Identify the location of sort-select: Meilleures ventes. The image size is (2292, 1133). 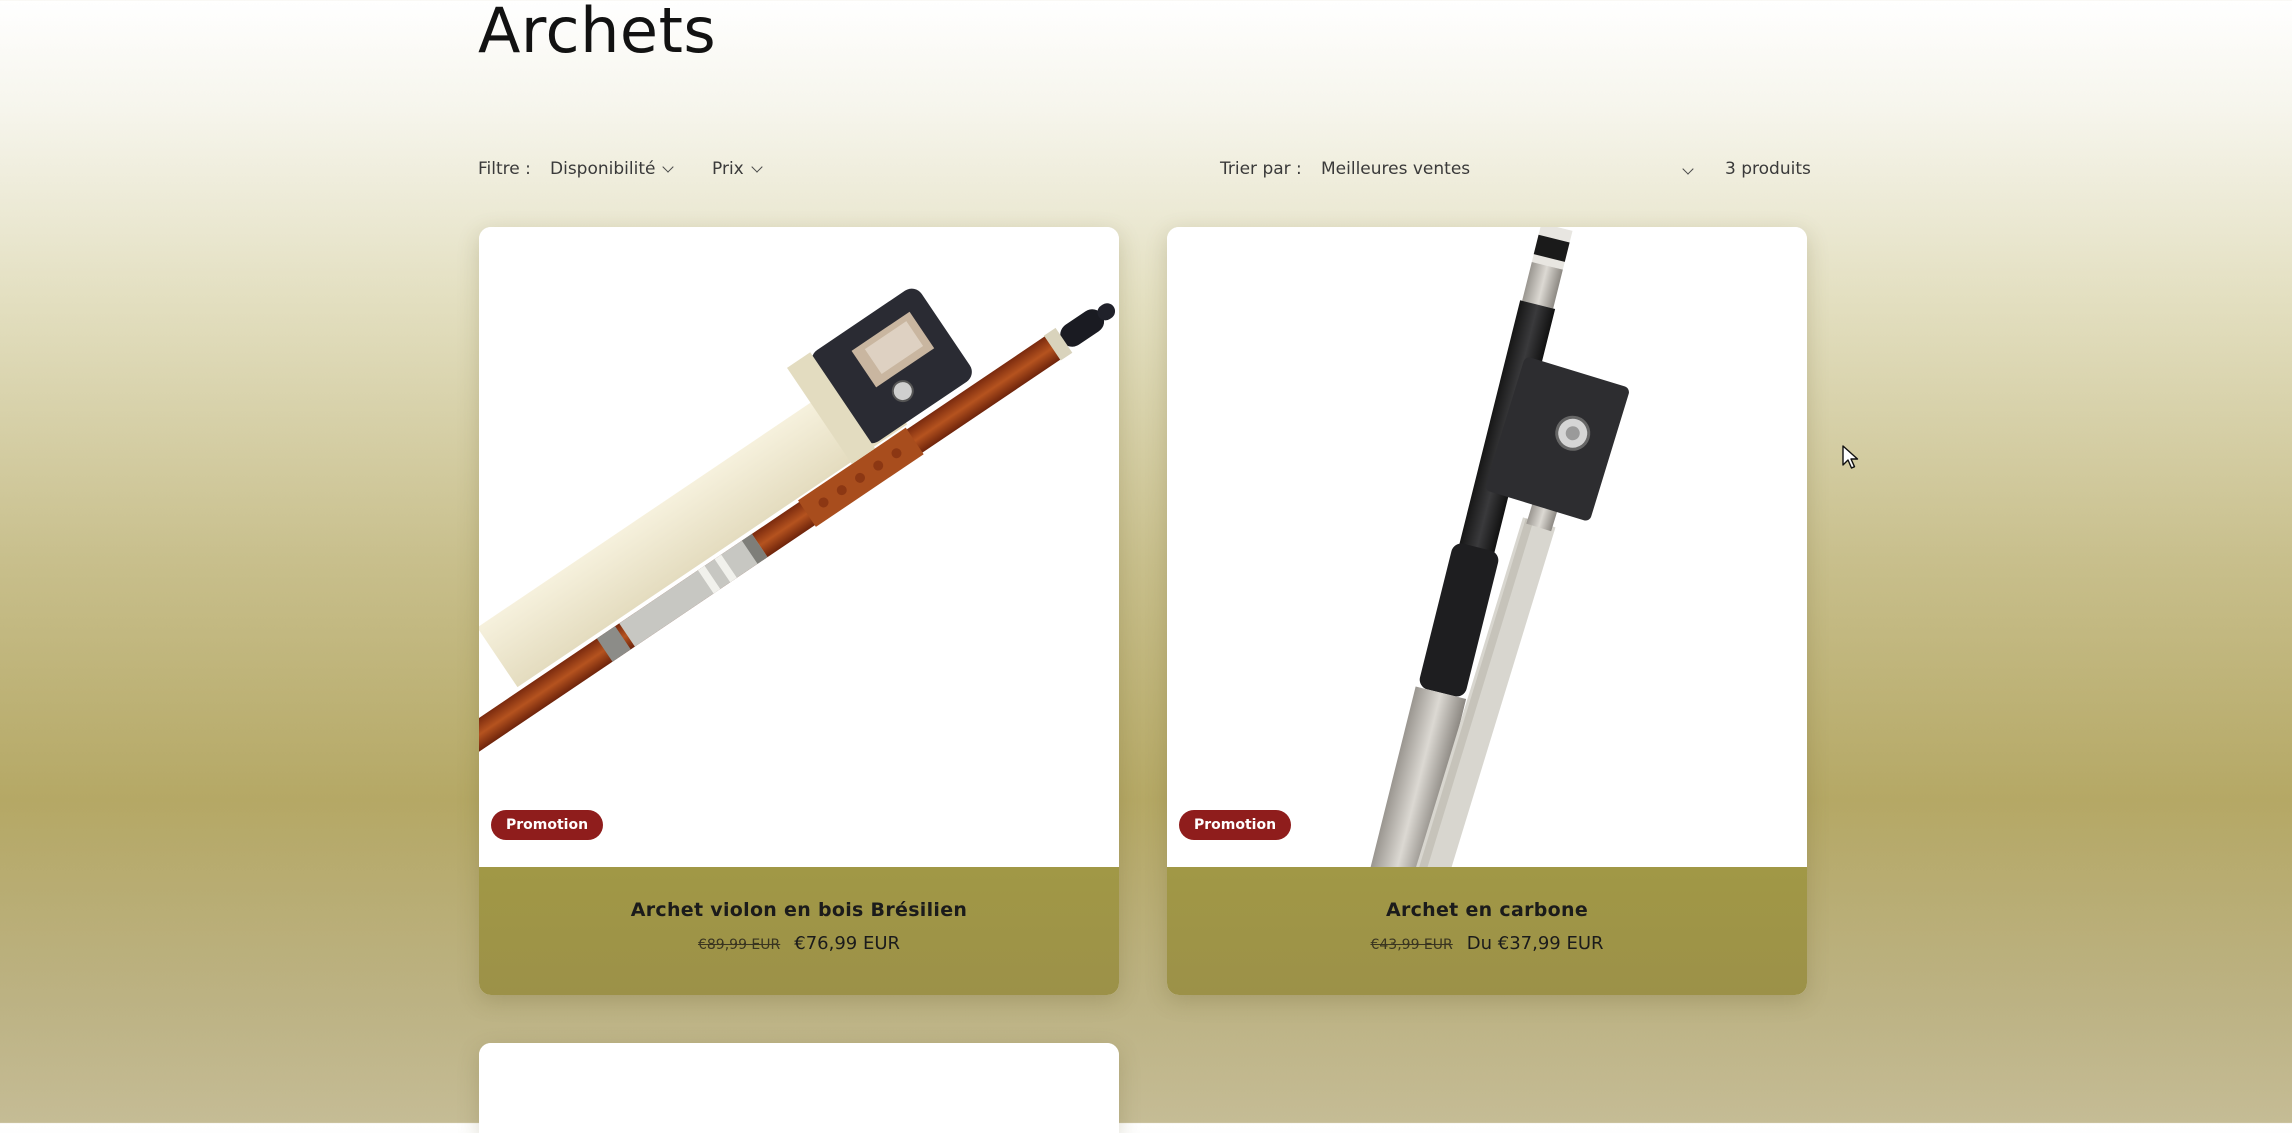
(1507, 169).